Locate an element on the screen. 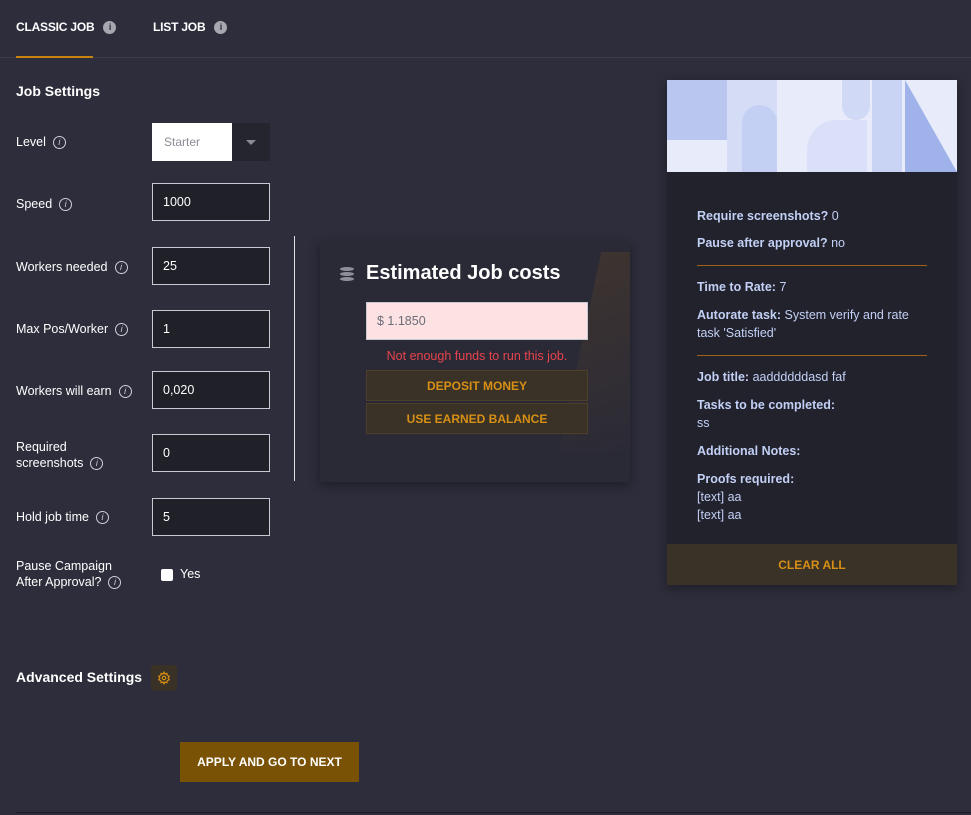 Image resolution: width=971 pixels, height=815 pixels. max-pos-label-text: Max Pos/Worker is located at coordinates (62, 329).